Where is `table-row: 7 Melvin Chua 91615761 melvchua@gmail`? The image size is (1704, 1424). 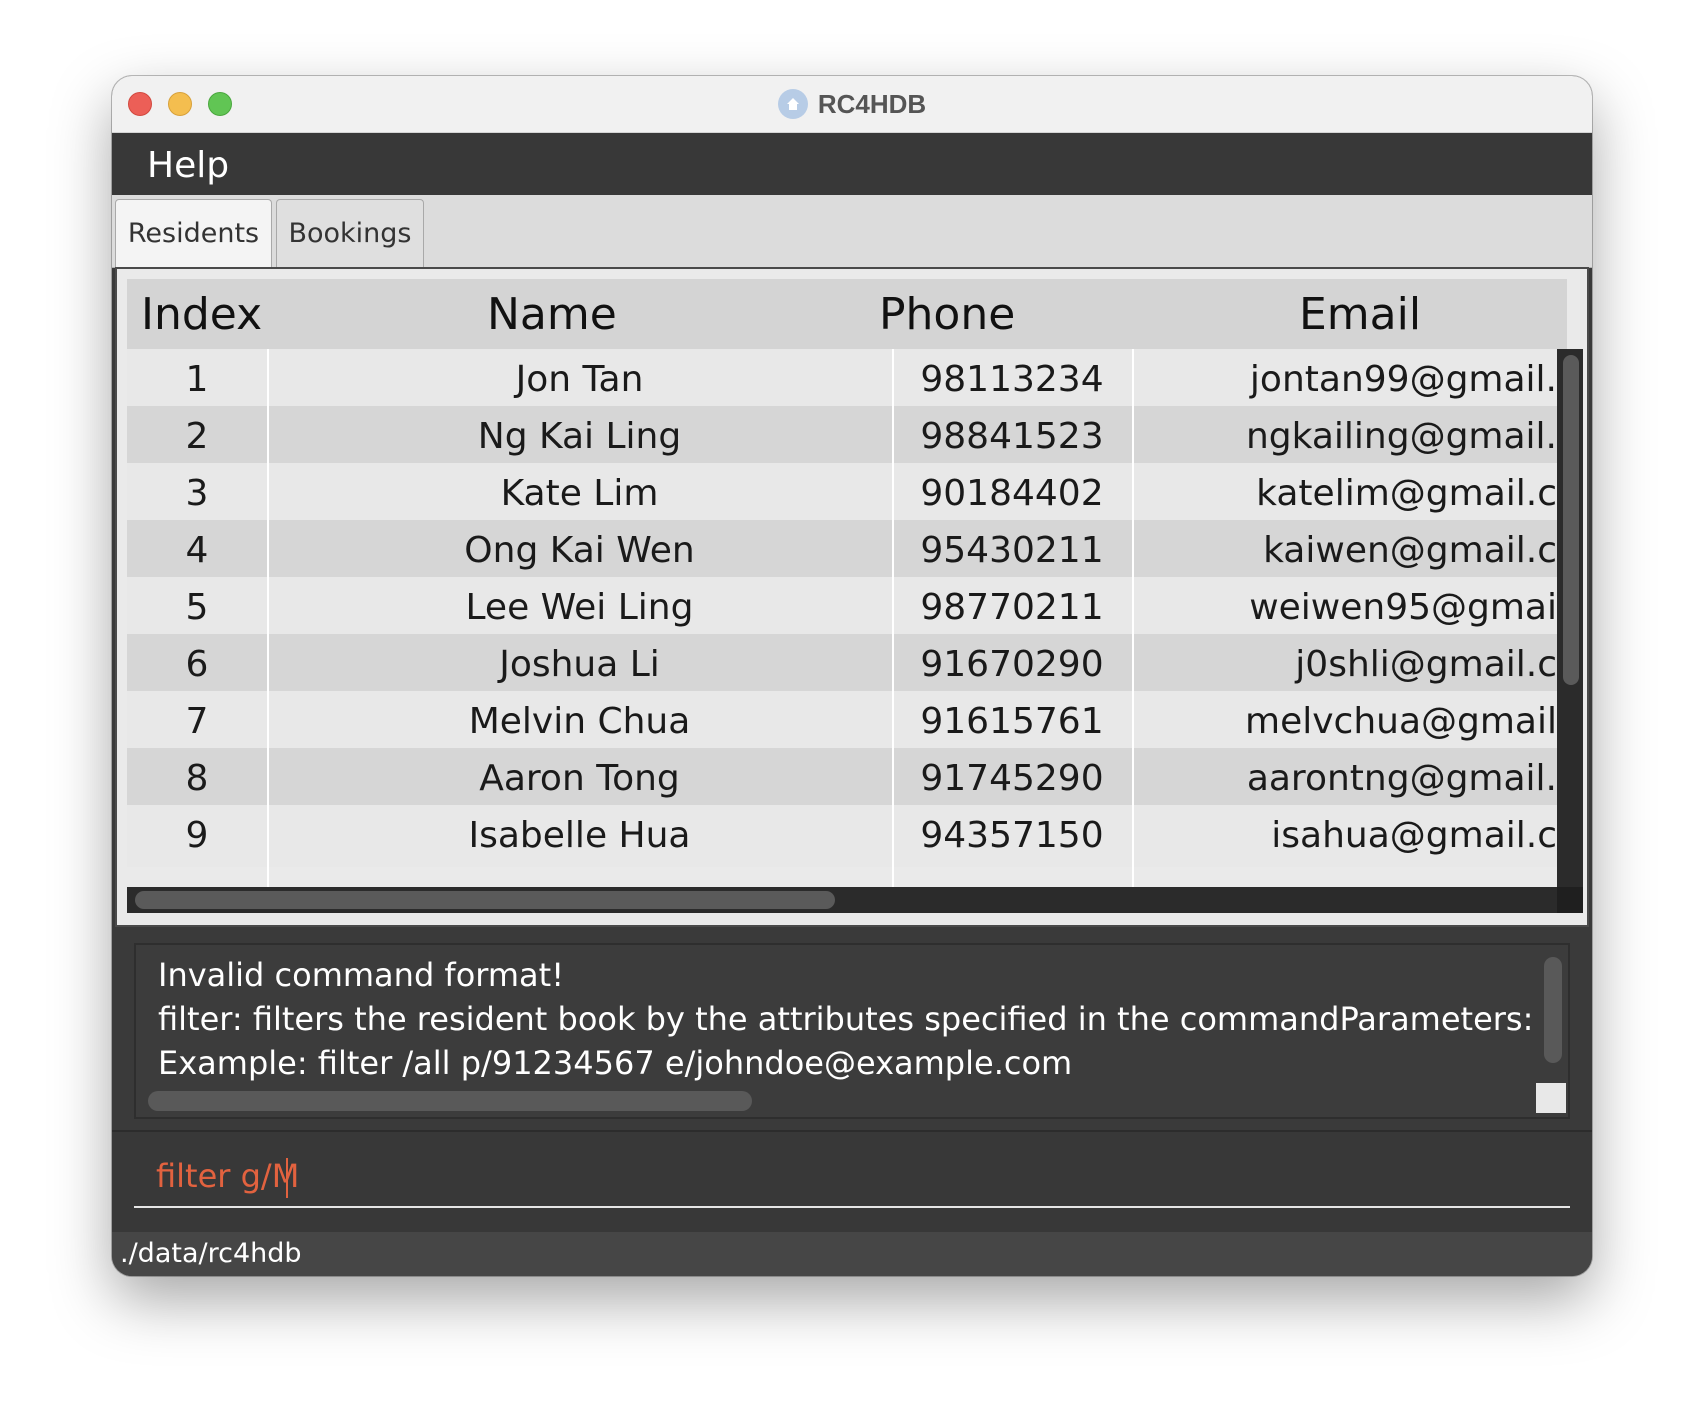 table-row: 7 Melvin Chua 91615761 melvchua@gmail is located at coordinates (842, 722).